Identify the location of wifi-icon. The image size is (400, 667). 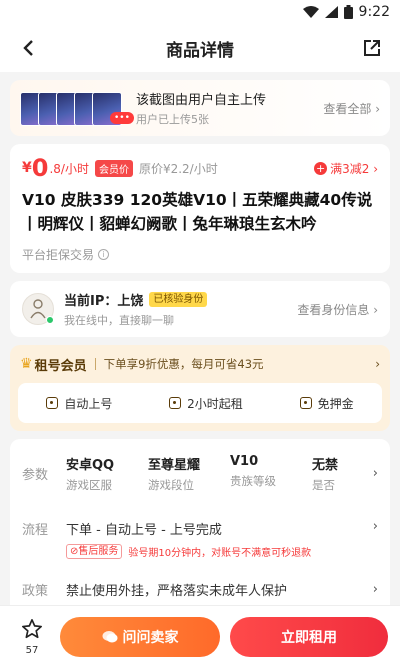
(310, 12).